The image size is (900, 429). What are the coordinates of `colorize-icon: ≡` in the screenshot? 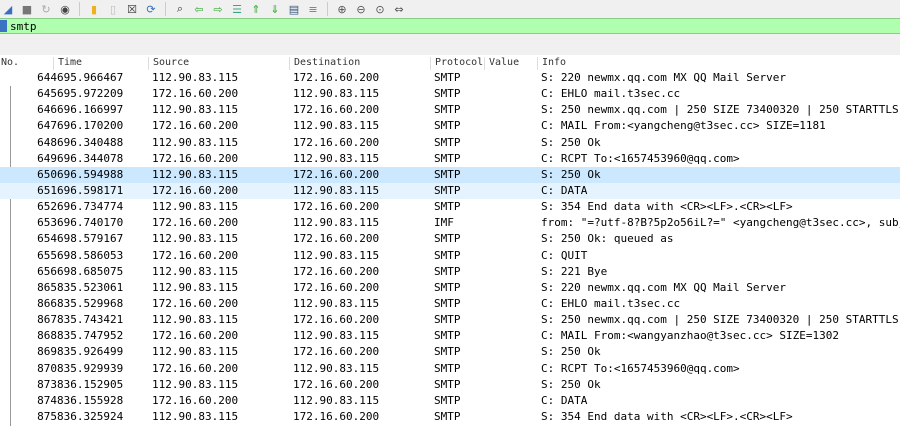 It's located at (313, 9).